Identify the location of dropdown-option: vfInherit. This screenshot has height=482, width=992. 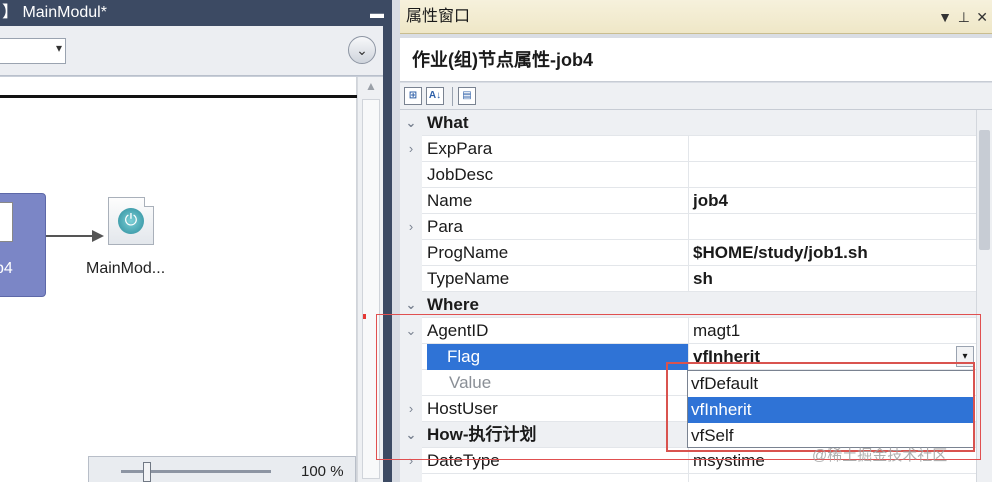
(831, 410).